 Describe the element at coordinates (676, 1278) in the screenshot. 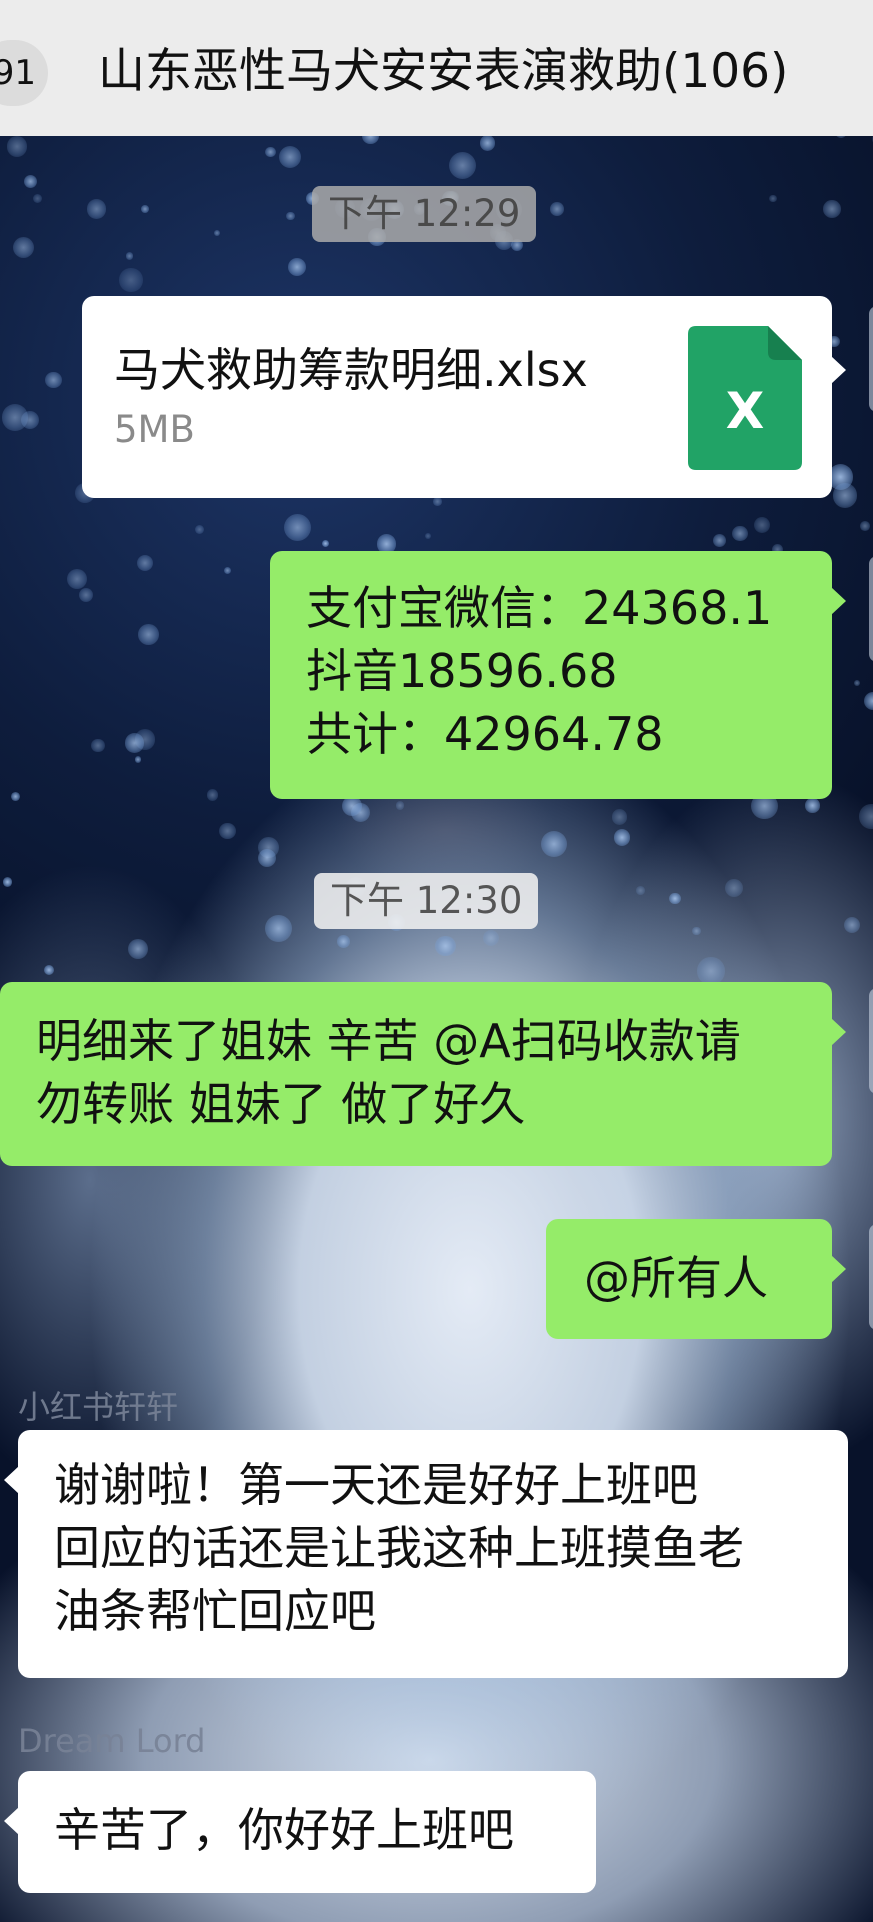

I see `message-text: @所有人` at that location.